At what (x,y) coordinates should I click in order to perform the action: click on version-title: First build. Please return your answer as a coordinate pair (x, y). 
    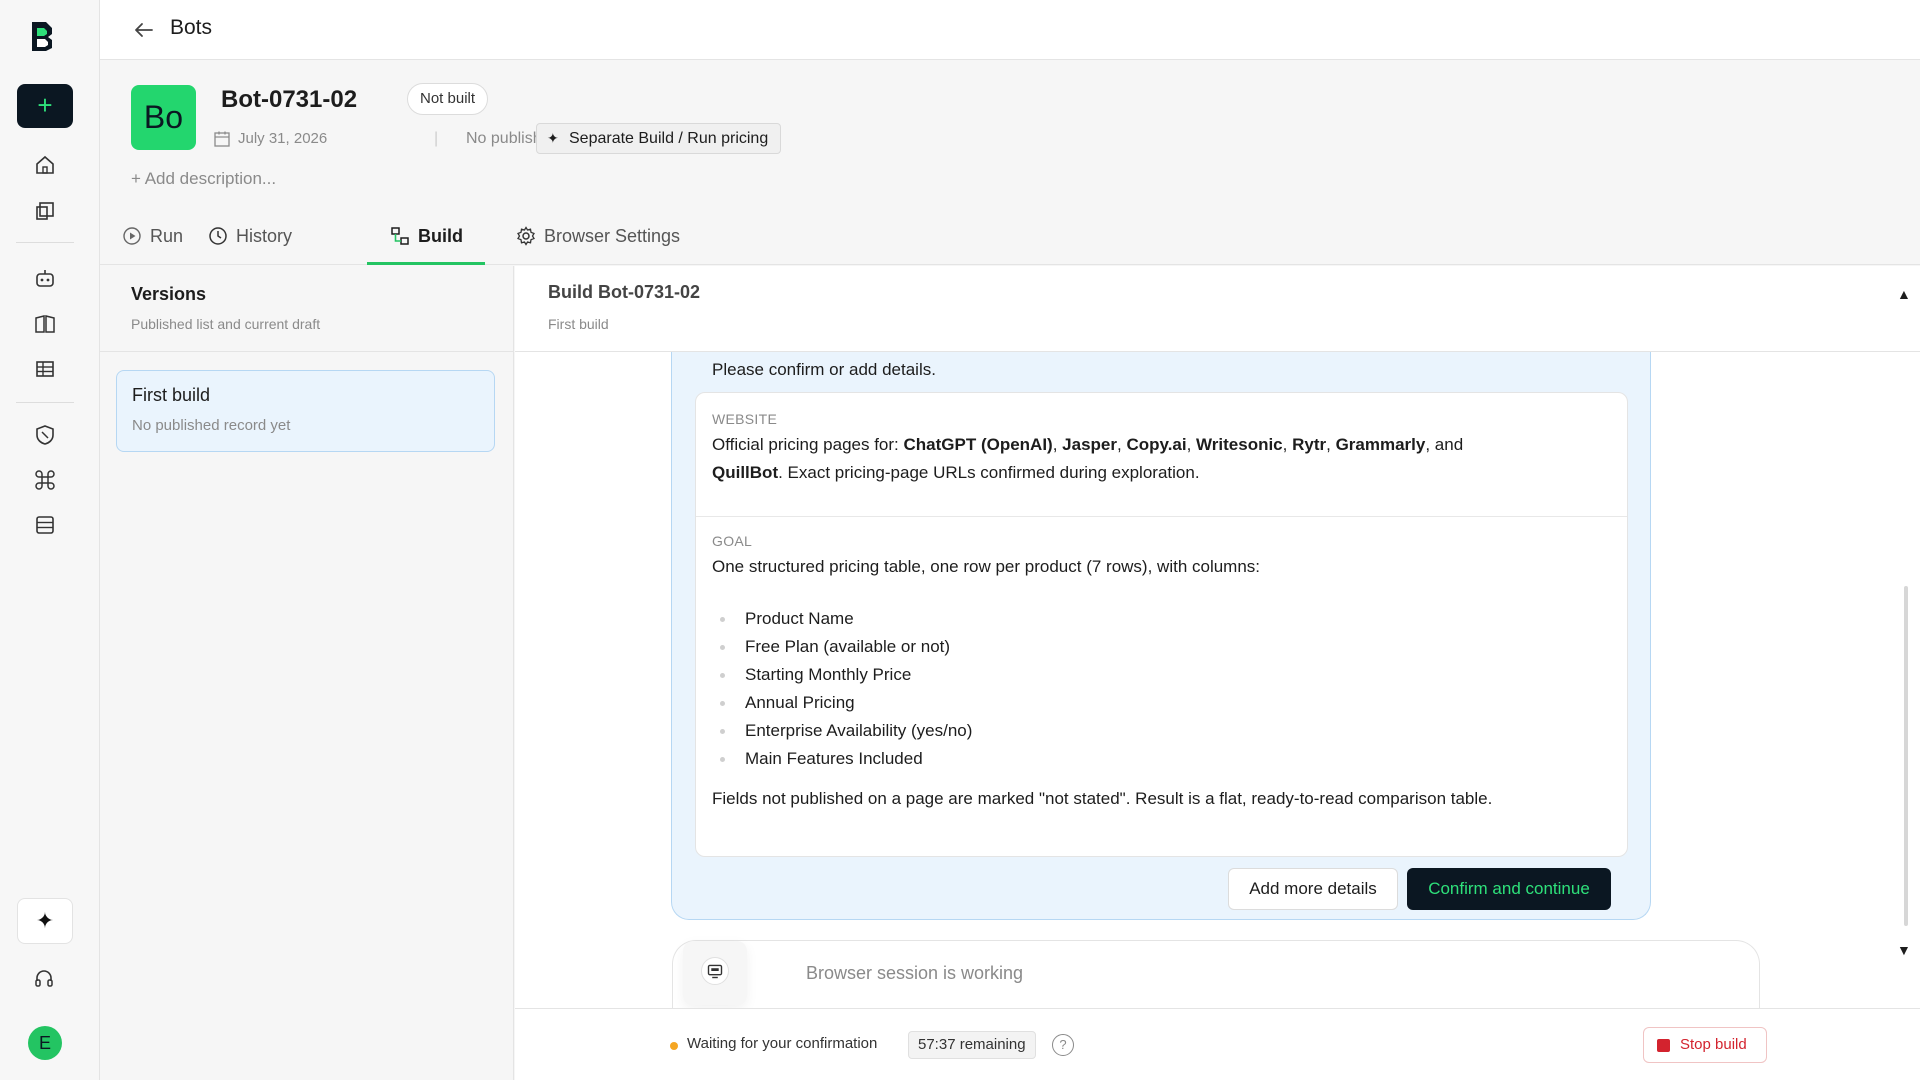
    Looking at the image, I should click on (171, 395).